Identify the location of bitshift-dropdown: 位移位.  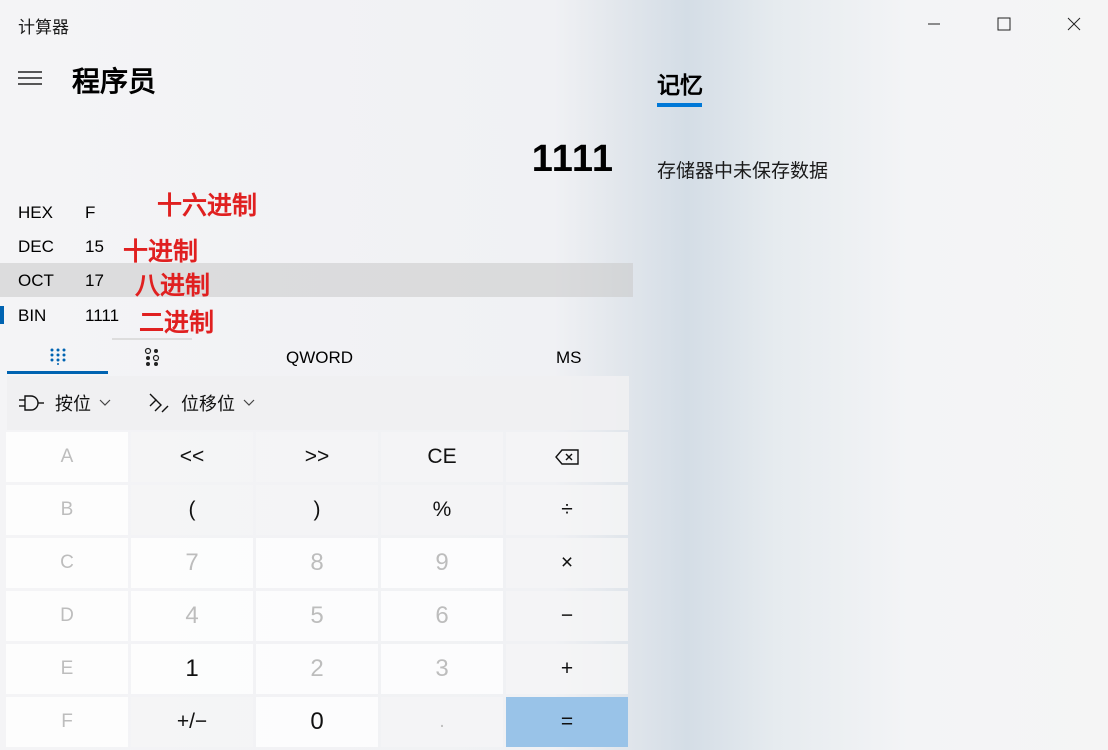
(206, 403).